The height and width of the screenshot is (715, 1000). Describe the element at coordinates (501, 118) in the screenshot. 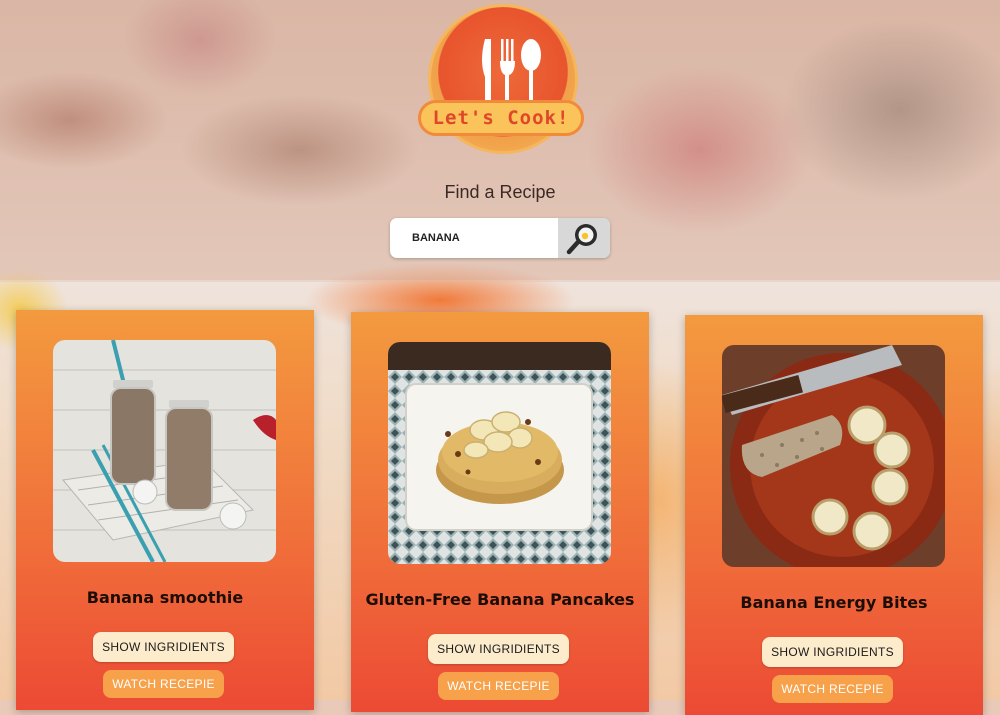

I see `logo-text: Let's Cook!` at that location.